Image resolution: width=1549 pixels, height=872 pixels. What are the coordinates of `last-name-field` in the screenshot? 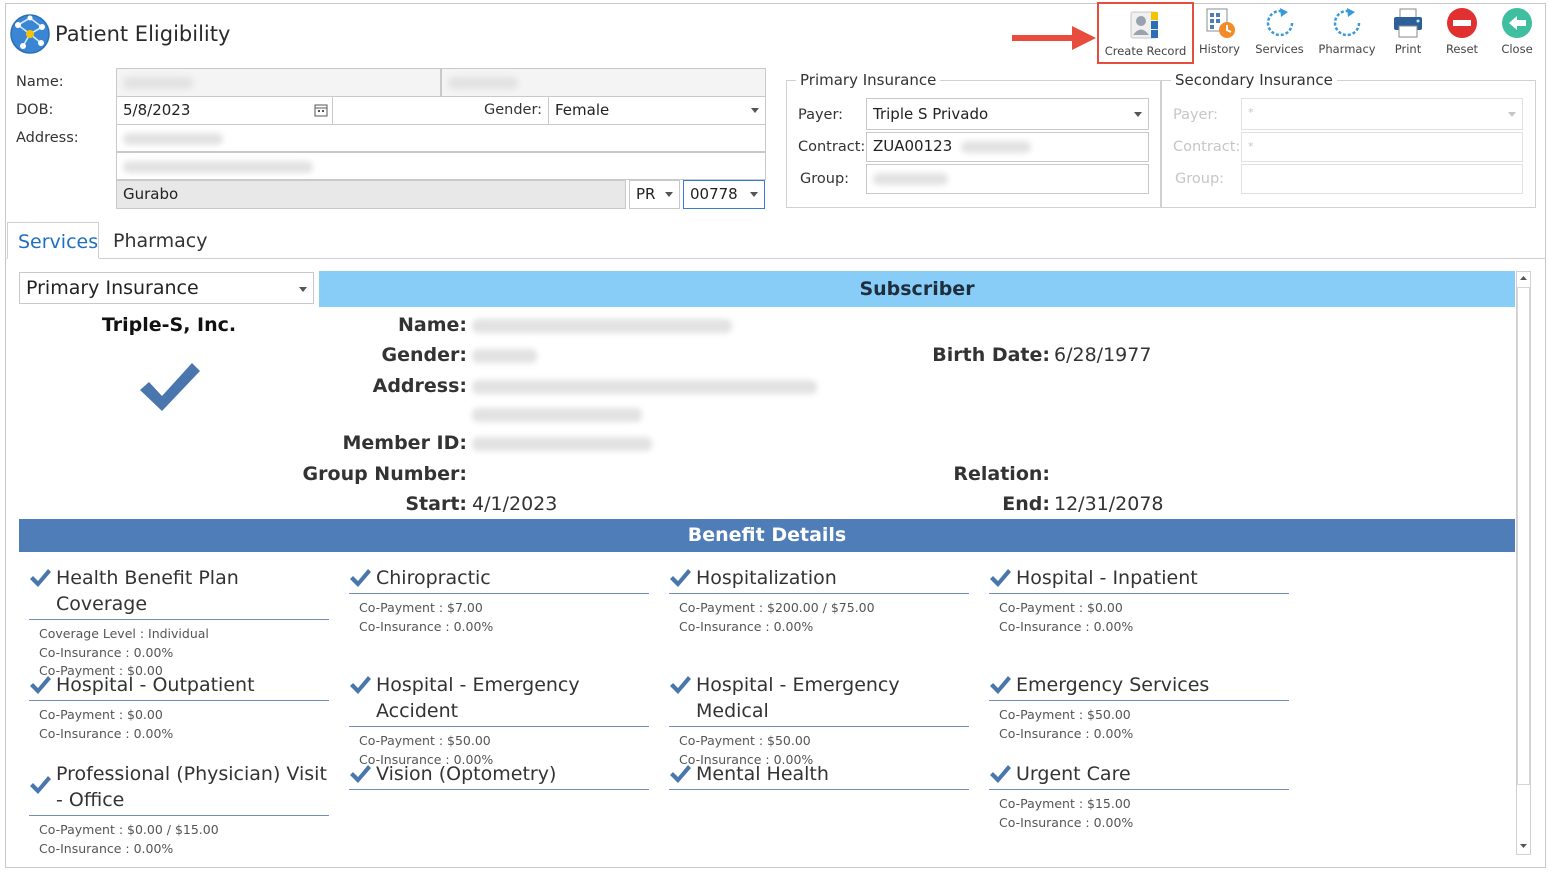 It's located at (603, 82).